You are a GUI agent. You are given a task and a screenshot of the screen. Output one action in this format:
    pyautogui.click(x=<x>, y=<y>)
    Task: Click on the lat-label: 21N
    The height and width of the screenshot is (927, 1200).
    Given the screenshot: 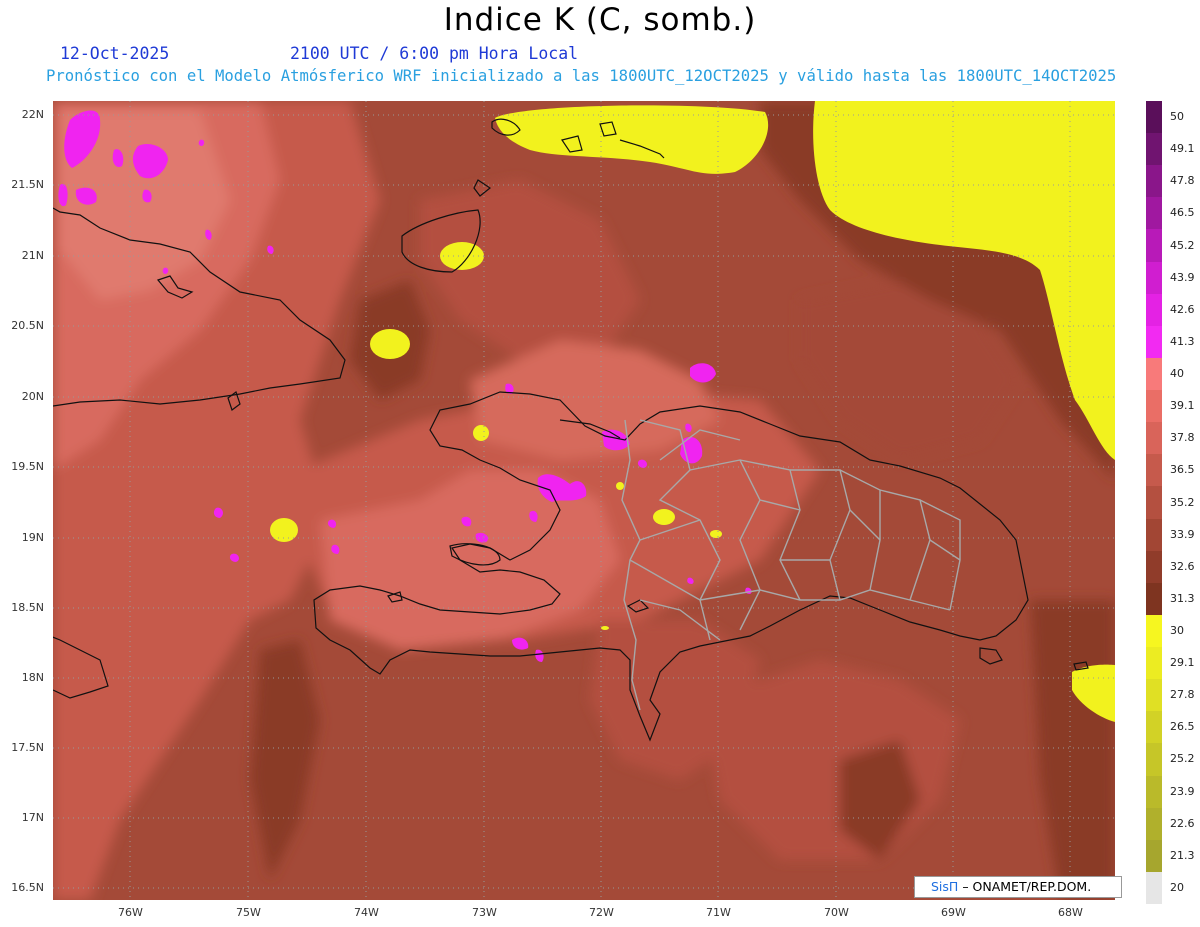 What is the action you would take?
    pyautogui.click(x=32, y=255)
    